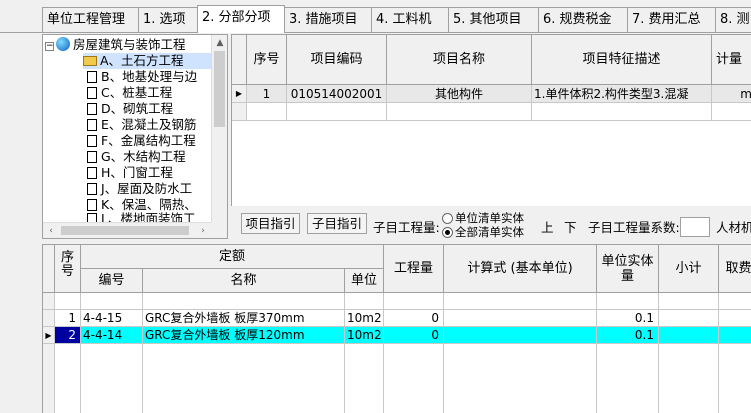  Describe the element at coordinates (219, 128) in the screenshot. I see `tree-vertical-scrollbar: ▲` at that location.